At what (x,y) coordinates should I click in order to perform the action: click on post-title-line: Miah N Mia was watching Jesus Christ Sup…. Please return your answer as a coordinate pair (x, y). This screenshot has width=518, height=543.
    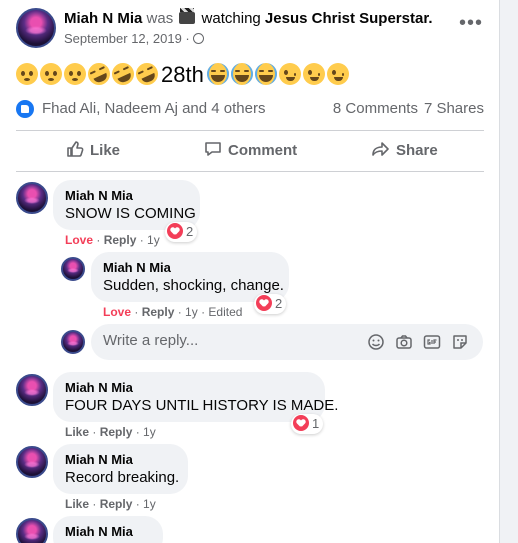
    Looking at the image, I should click on (248, 17).